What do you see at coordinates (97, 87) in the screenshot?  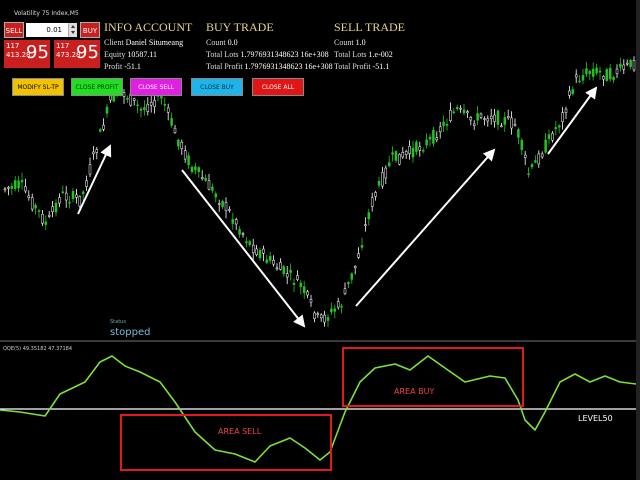 I see `close-profit-button: CLOSE PROFIT` at bounding box center [97, 87].